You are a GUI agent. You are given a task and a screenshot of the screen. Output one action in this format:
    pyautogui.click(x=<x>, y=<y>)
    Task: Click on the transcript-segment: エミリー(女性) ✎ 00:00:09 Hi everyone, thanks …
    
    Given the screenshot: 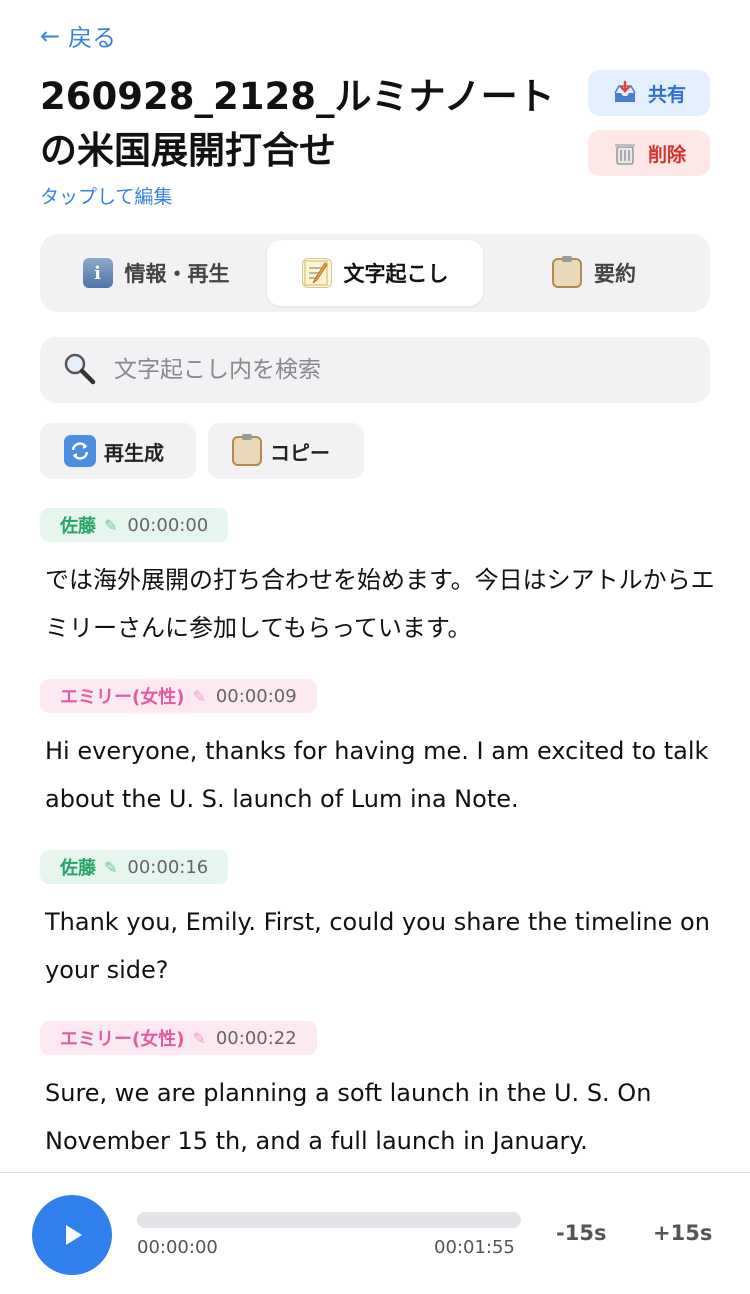 What is the action you would take?
    pyautogui.click(x=380, y=751)
    